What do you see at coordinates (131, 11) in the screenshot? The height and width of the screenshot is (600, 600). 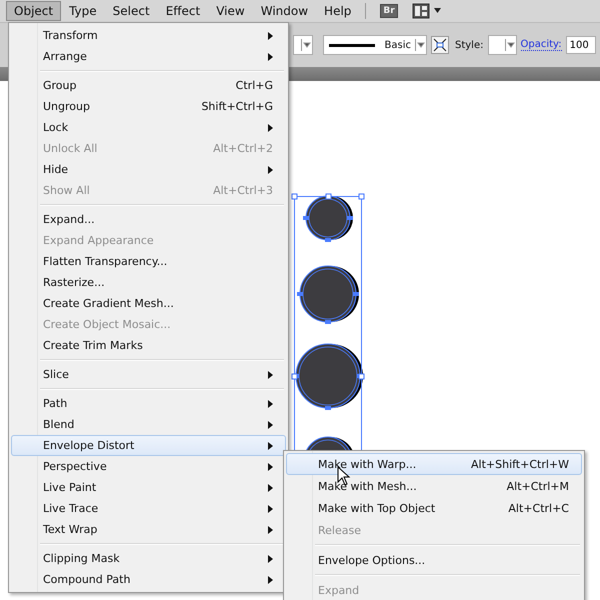 I see `menu-bar-item: Select` at bounding box center [131, 11].